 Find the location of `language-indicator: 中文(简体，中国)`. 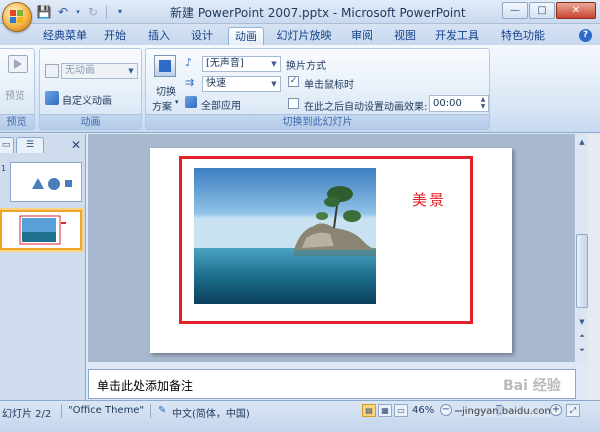

language-indicator: 中文(简体，中国) is located at coordinates (211, 412).